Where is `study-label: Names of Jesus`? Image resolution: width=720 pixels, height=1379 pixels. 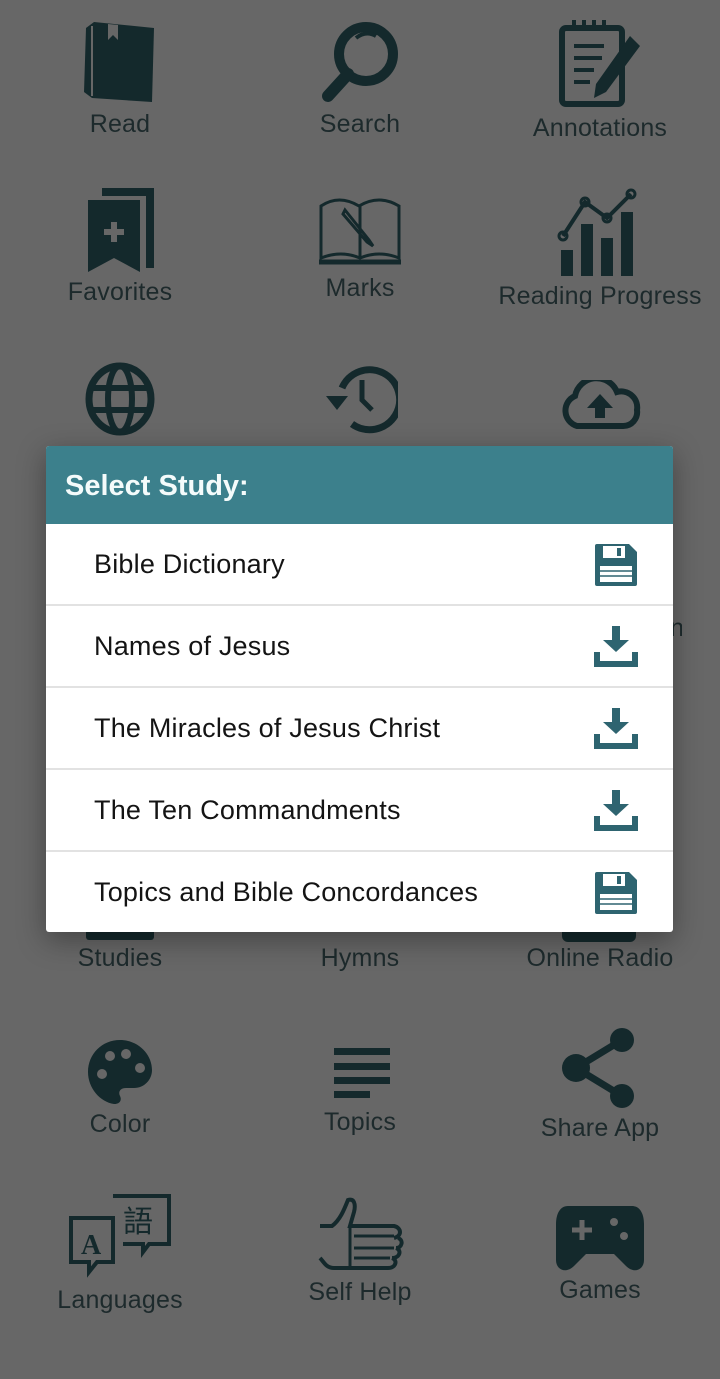
study-label: Names of Jesus is located at coordinates (192, 646).